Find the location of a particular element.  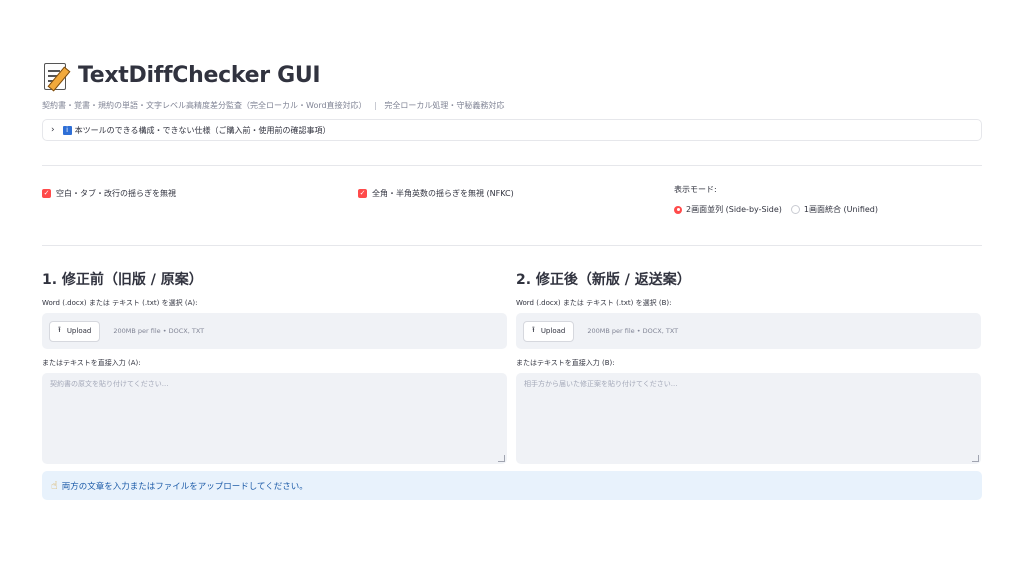

title-row: TextDiffChecker GUI is located at coordinates (512, 75).